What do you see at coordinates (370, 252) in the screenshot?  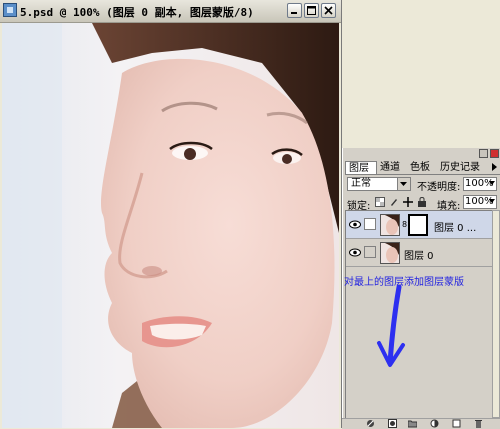 I see `link-slot-icon` at bounding box center [370, 252].